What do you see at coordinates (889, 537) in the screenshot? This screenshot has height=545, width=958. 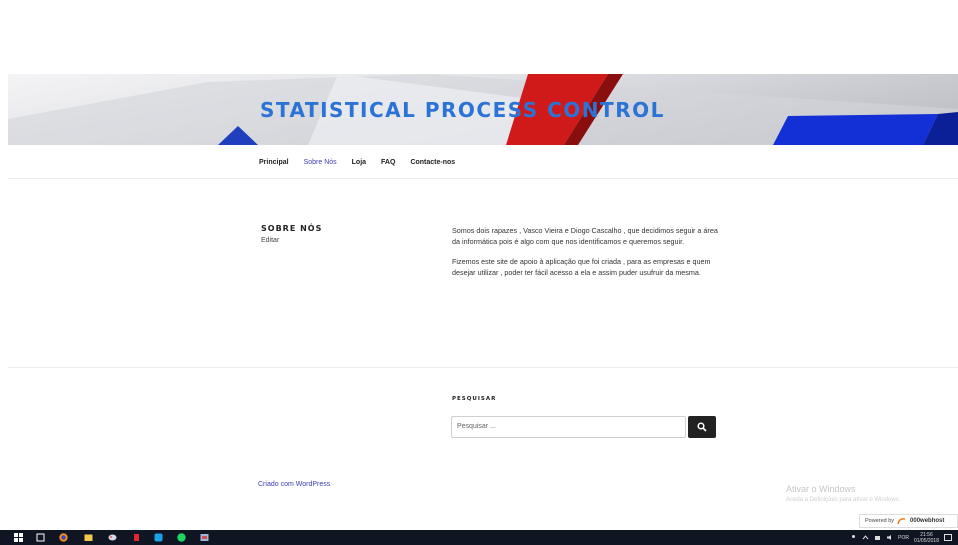 I see `volume-icon` at bounding box center [889, 537].